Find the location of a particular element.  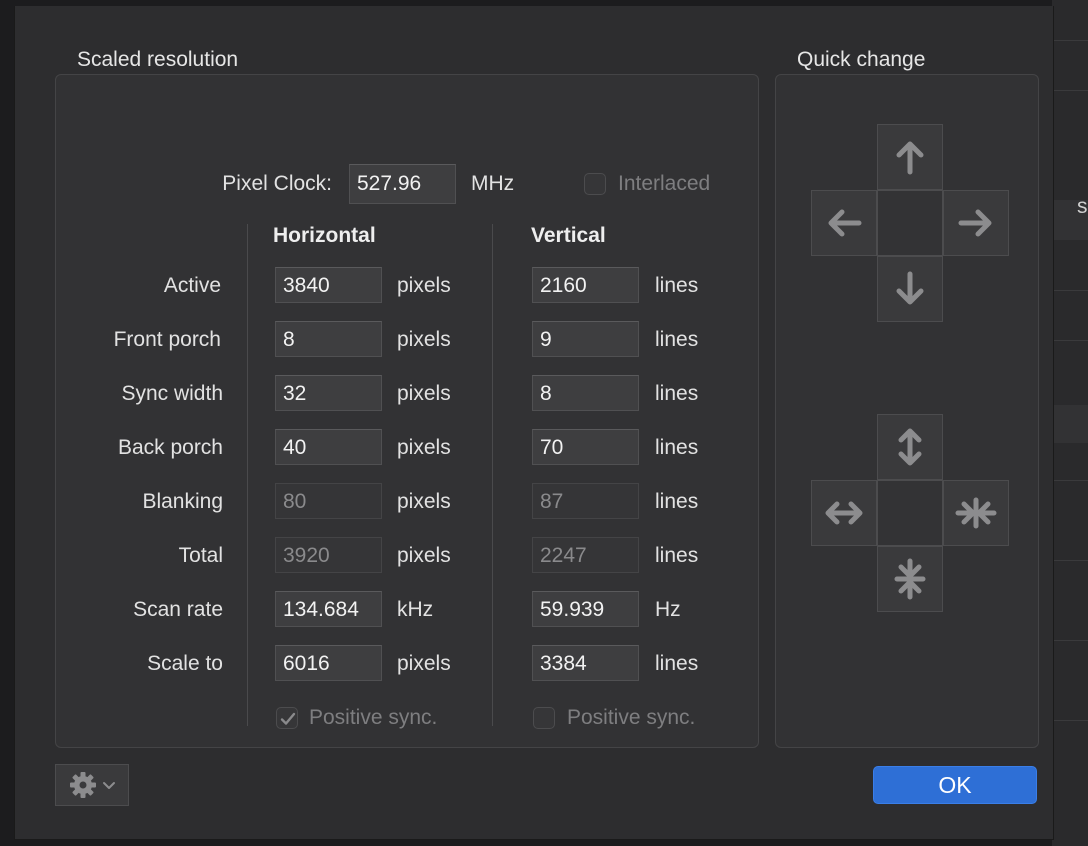

h-total-unit: pixels is located at coordinates (424, 555).